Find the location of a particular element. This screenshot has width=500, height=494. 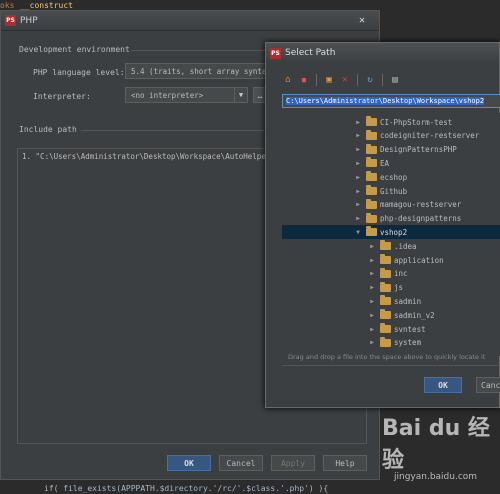

delete-icon: ✕ is located at coordinates (345, 80).